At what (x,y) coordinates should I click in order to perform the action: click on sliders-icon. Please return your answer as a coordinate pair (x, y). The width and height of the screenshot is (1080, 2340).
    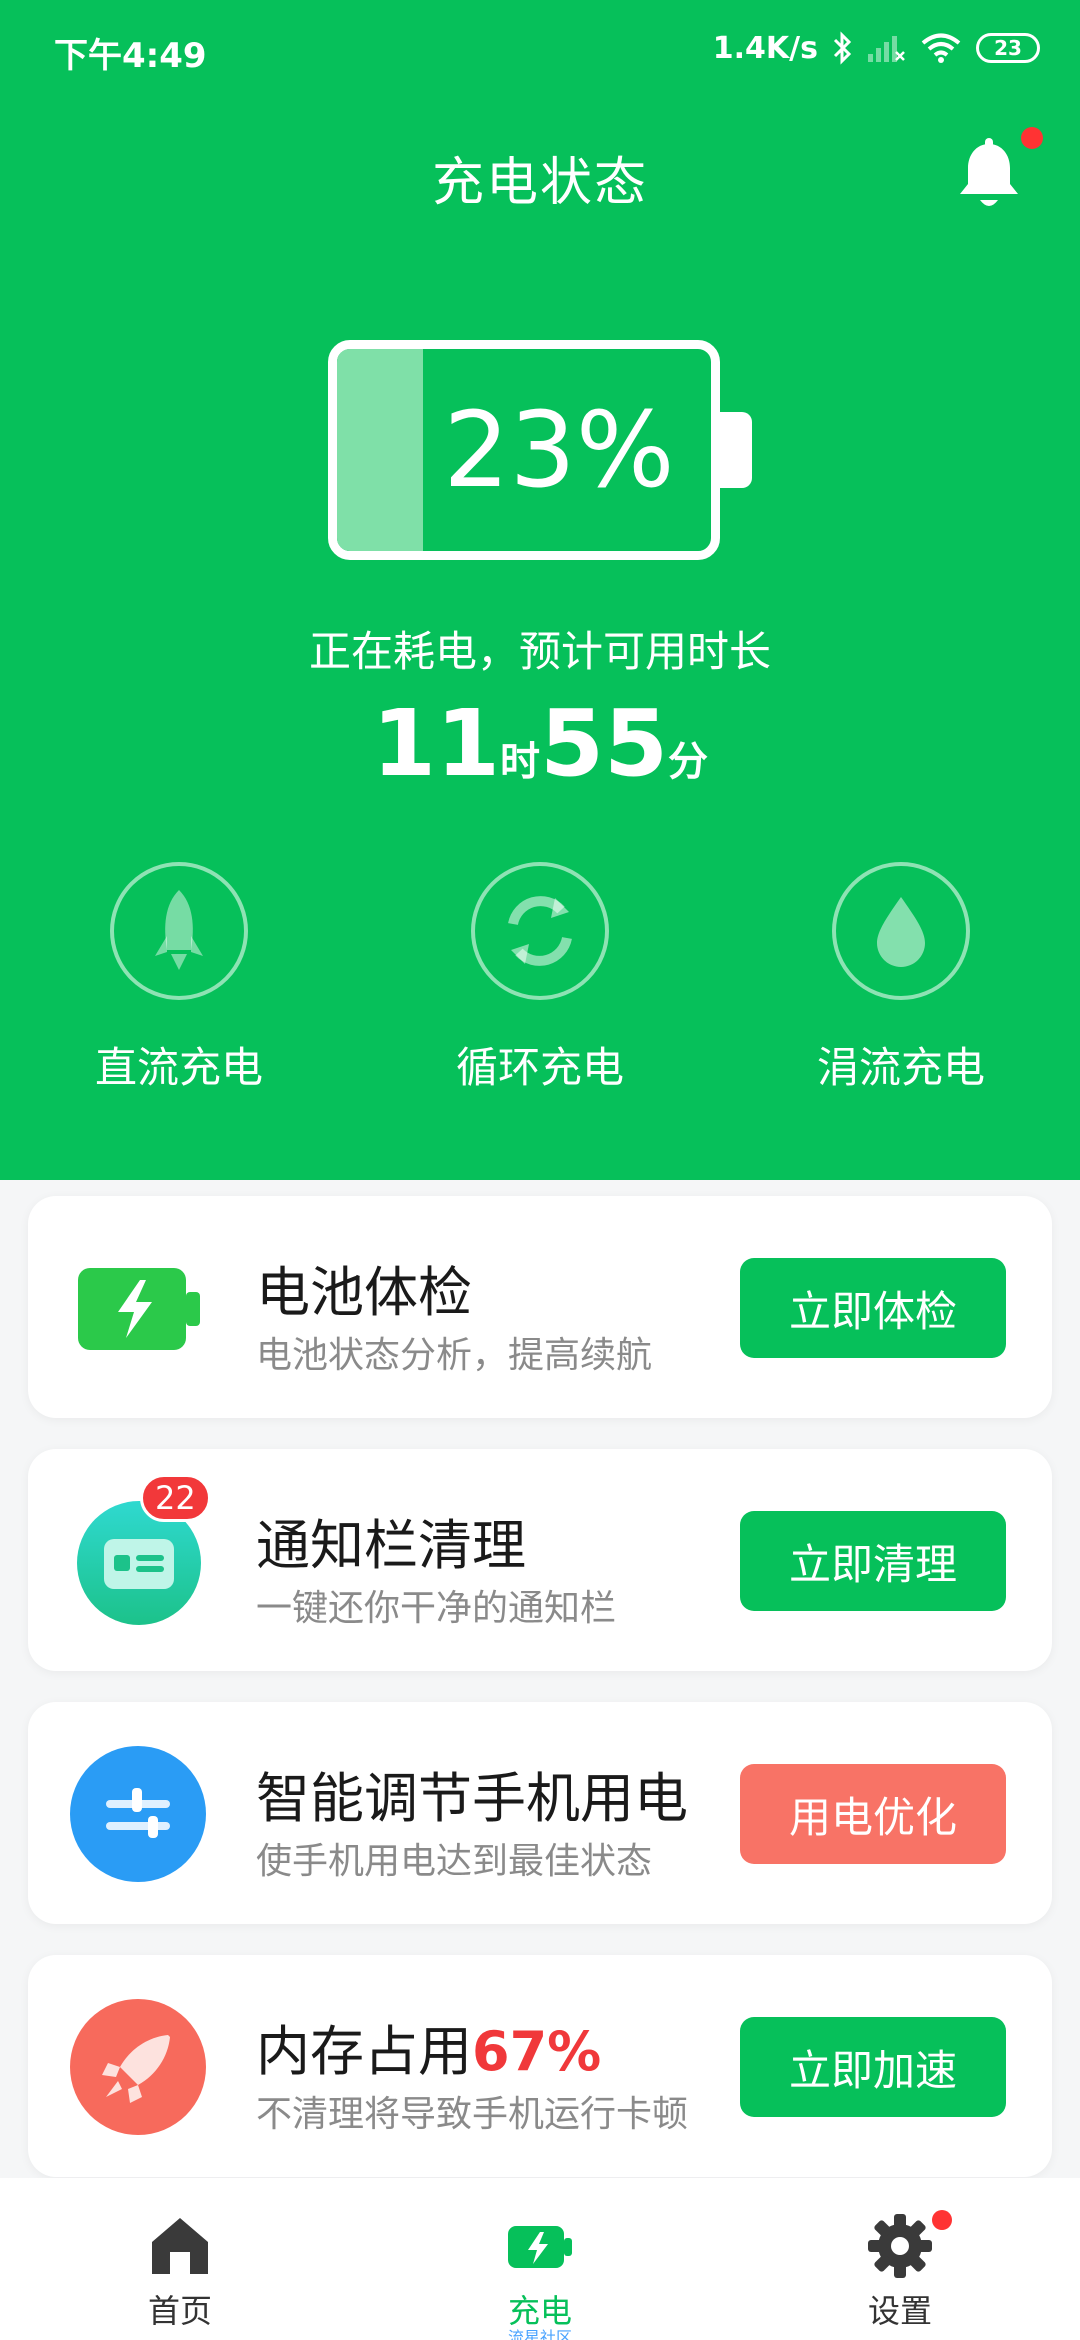
    Looking at the image, I should click on (138, 1814).